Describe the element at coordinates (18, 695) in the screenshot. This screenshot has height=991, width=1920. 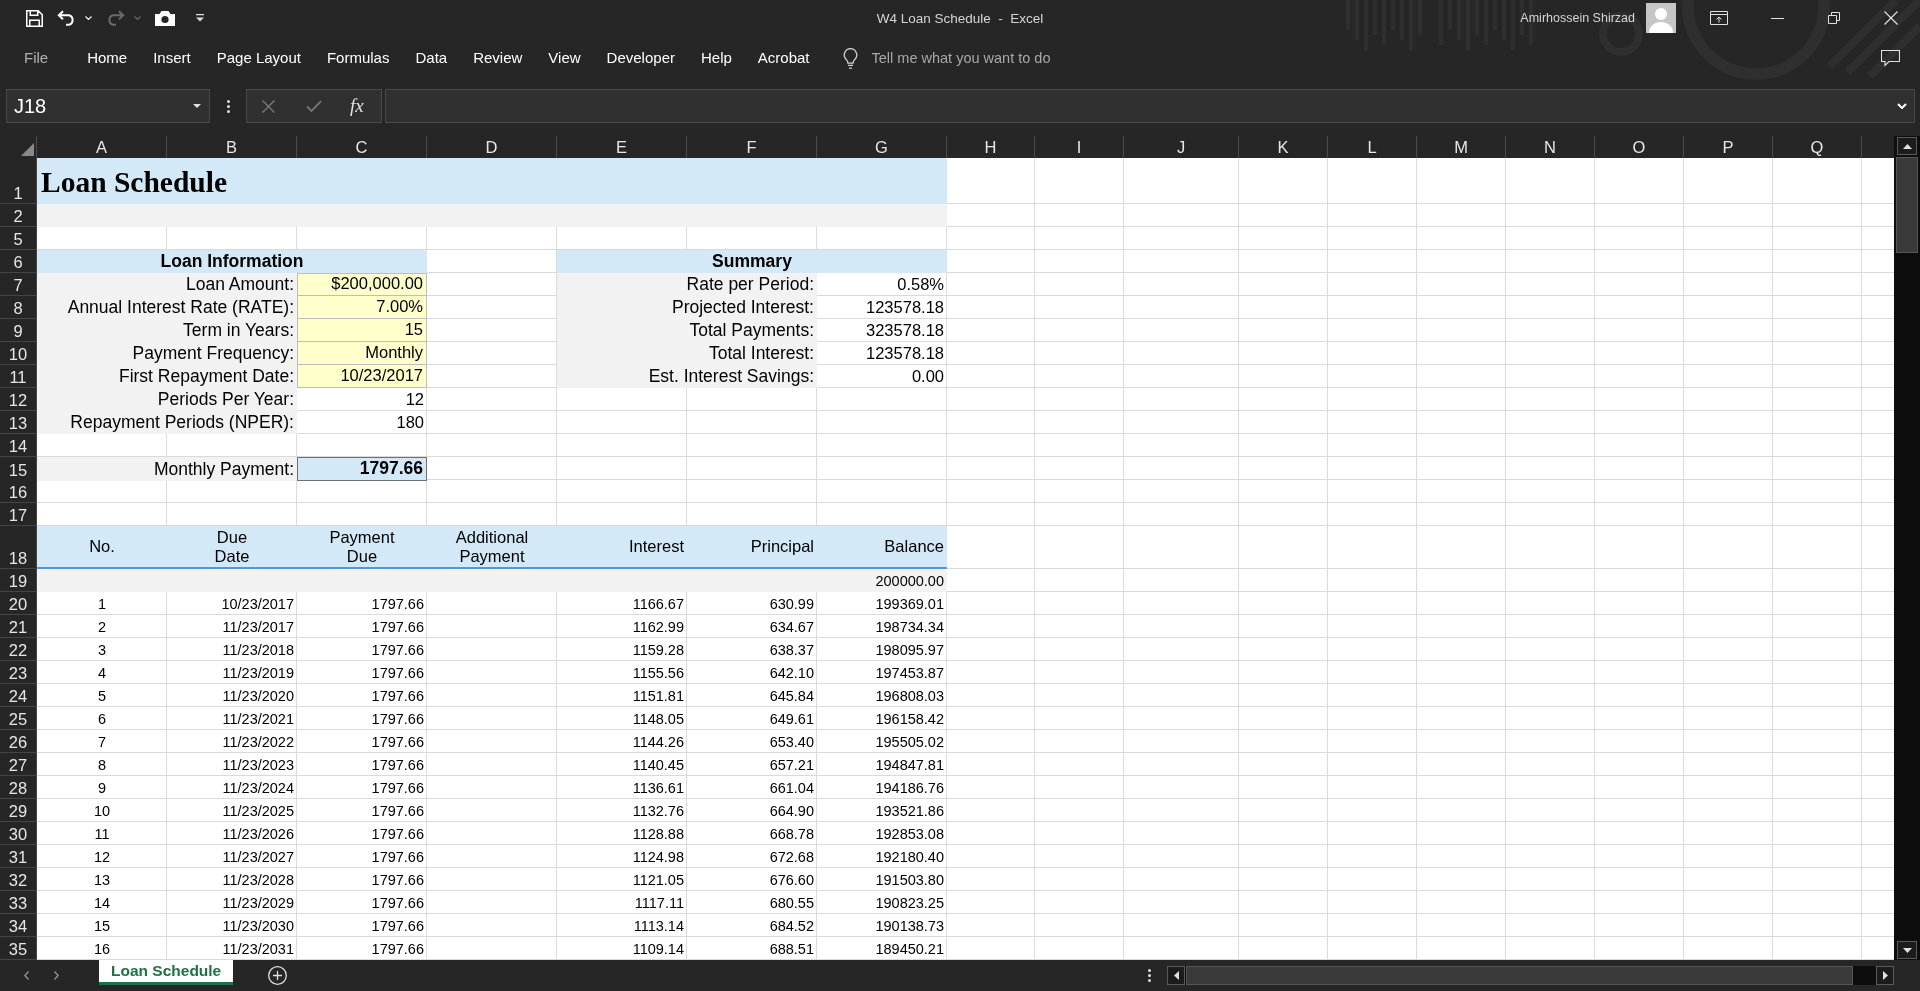
I see `row-header: 24` at that location.